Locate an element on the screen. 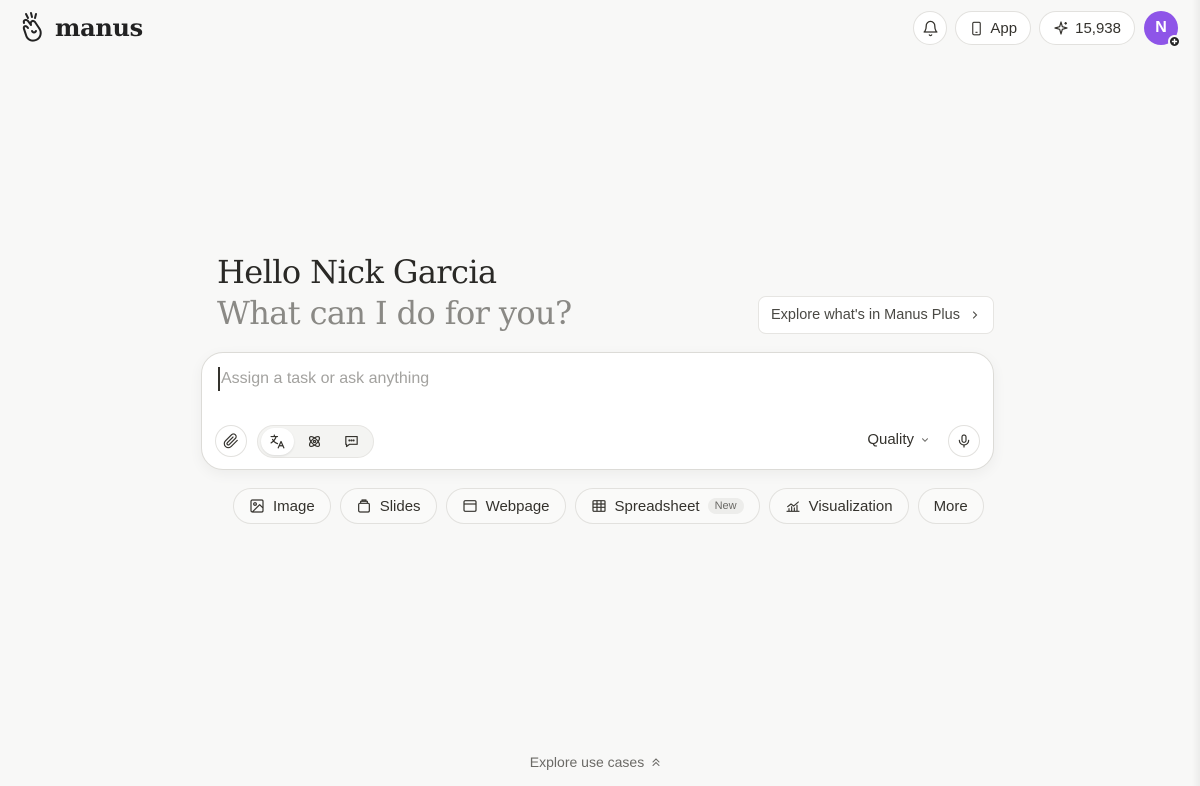  mode-agent-button is located at coordinates (314, 441).